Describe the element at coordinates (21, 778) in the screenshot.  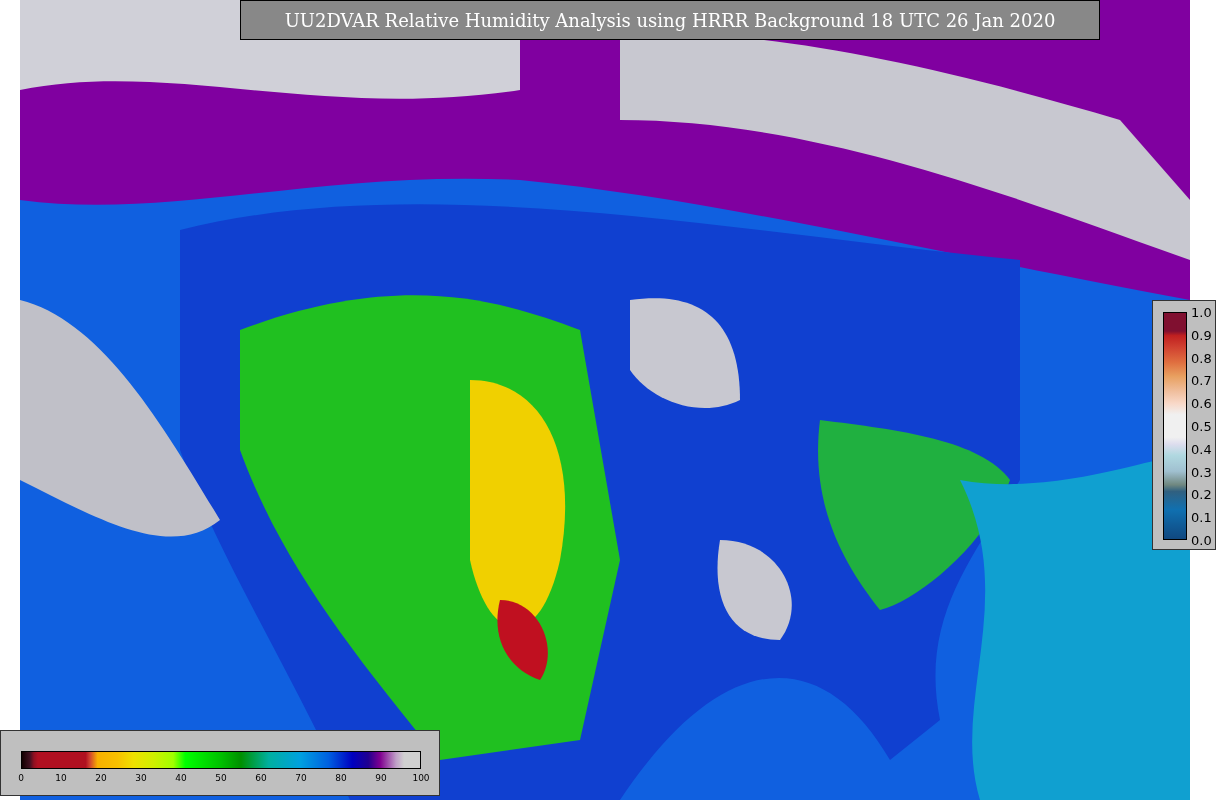
I see `scale-label: 0` at that location.